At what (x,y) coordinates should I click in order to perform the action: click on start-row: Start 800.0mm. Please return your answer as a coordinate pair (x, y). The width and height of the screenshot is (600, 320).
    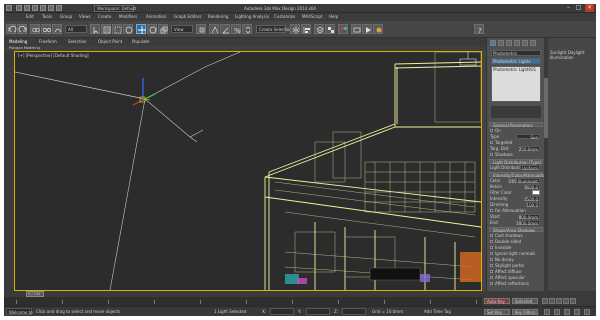
    Looking at the image, I should click on (516, 217).